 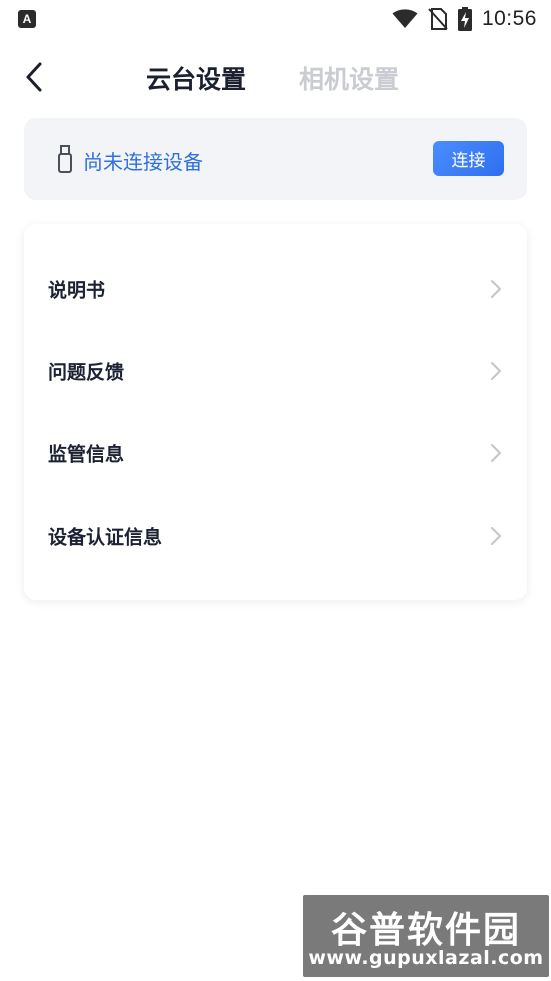 What do you see at coordinates (275, 19) in the screenshot?
I see `status-bar: A 10:56` at bounding box center [275, 19].